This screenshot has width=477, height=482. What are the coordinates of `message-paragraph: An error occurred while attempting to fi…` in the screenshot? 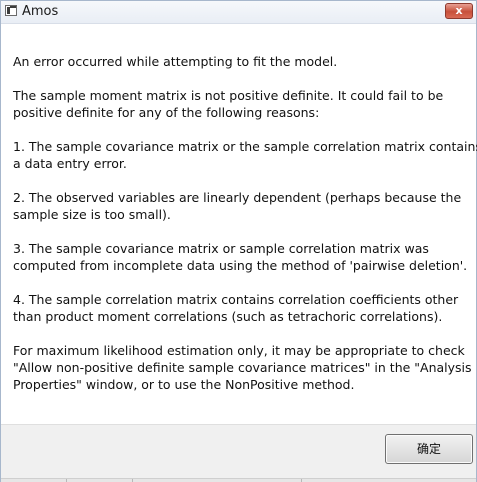 It's located at (233, 61).